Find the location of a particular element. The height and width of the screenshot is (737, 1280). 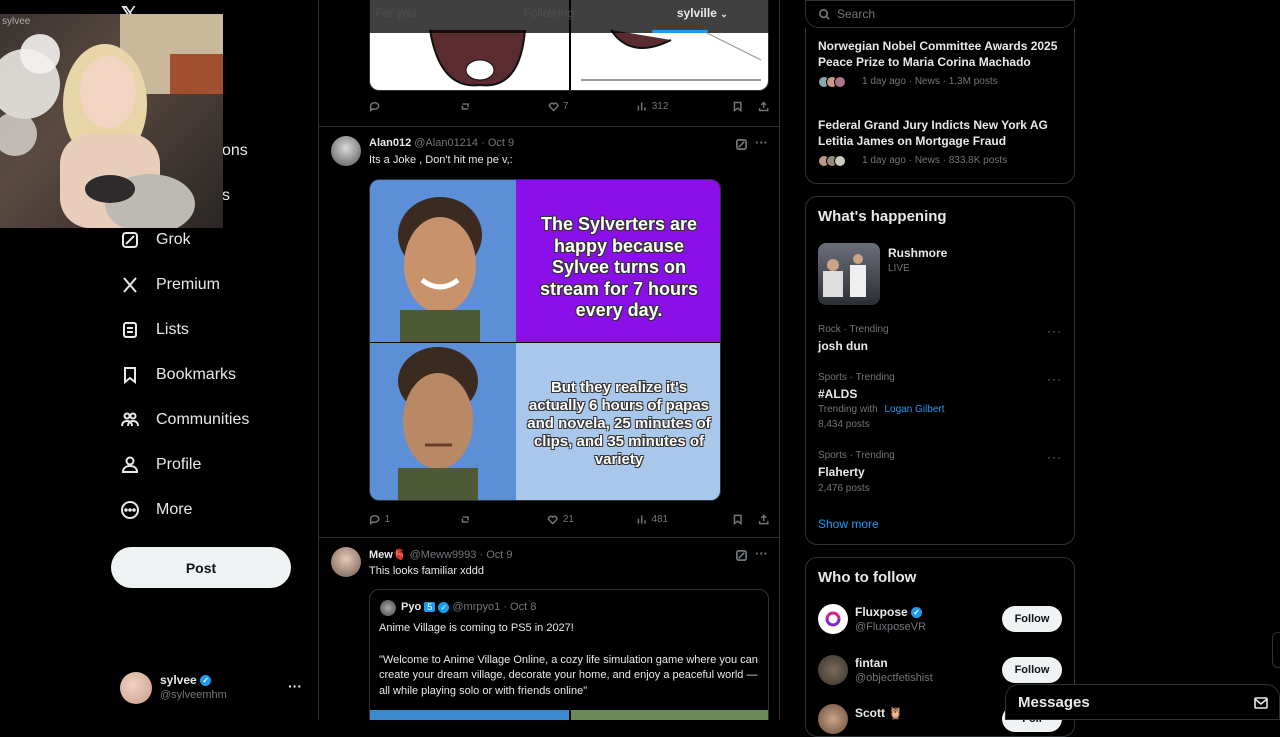

meme-top-photo is located at coordinates (443, 261).